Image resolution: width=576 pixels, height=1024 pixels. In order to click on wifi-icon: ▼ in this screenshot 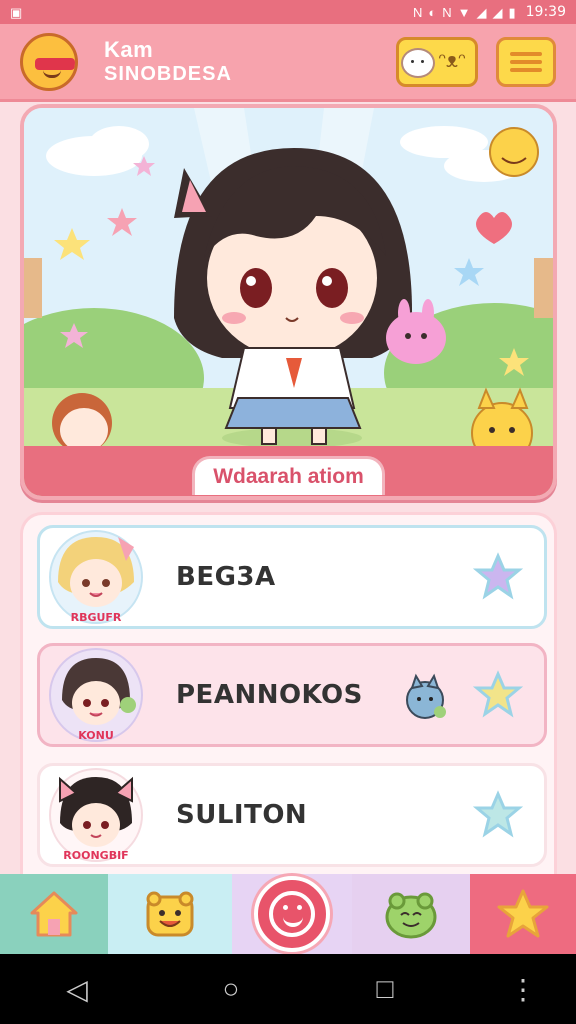, I will do `click(464, 12)`.